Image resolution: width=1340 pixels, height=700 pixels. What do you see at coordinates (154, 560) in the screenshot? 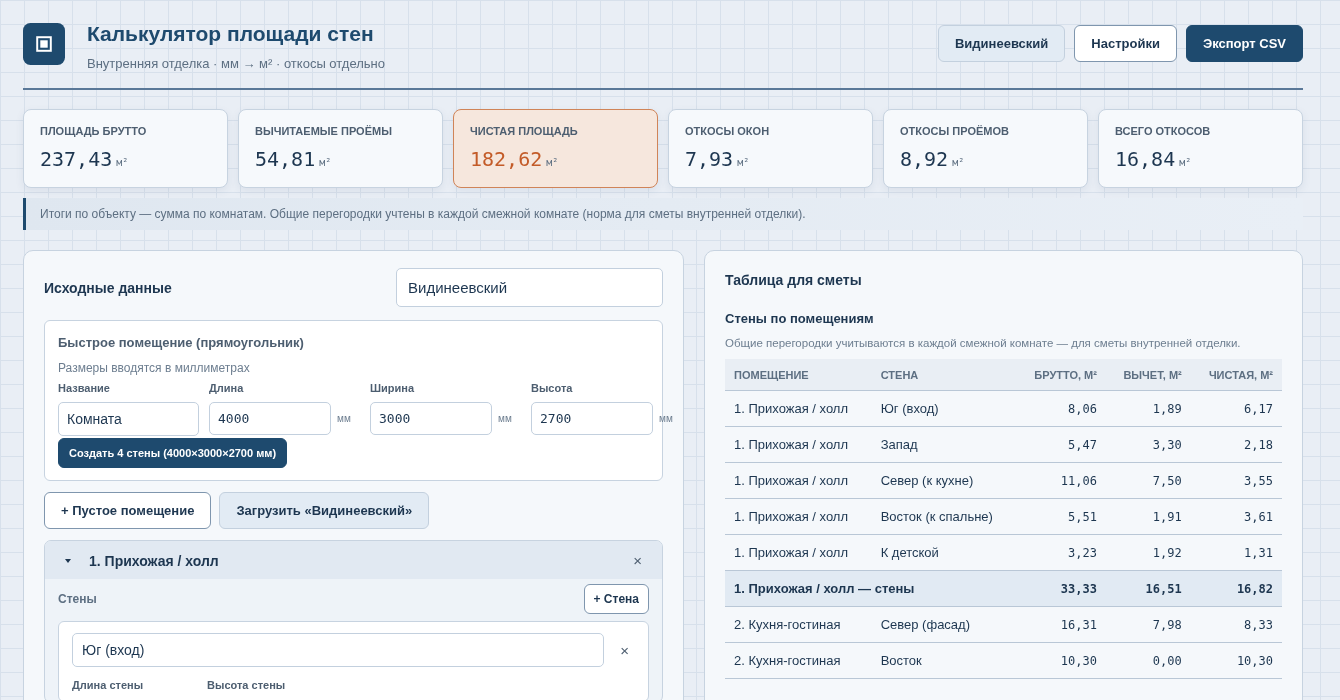
I see `room-title: 1. Прихожая / холл` at bounding box center [154, 560].